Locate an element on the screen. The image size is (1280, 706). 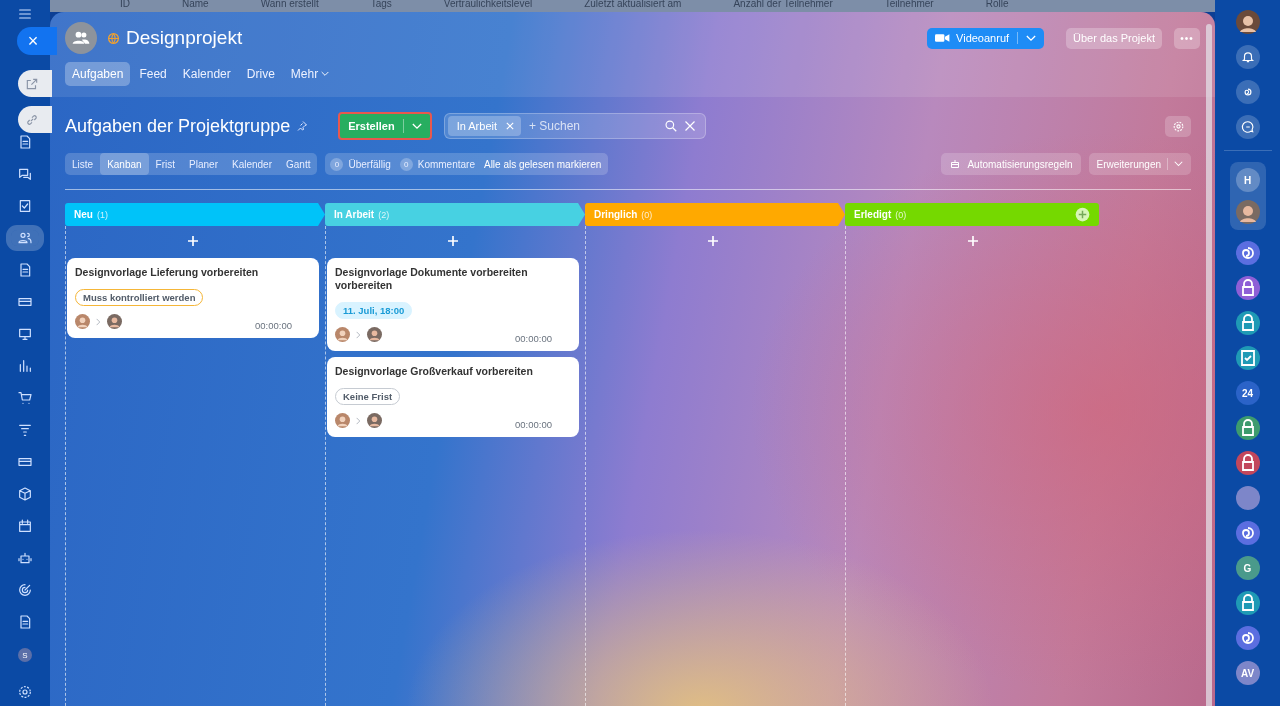
external-link-icon is located at coordinates (32, 83).